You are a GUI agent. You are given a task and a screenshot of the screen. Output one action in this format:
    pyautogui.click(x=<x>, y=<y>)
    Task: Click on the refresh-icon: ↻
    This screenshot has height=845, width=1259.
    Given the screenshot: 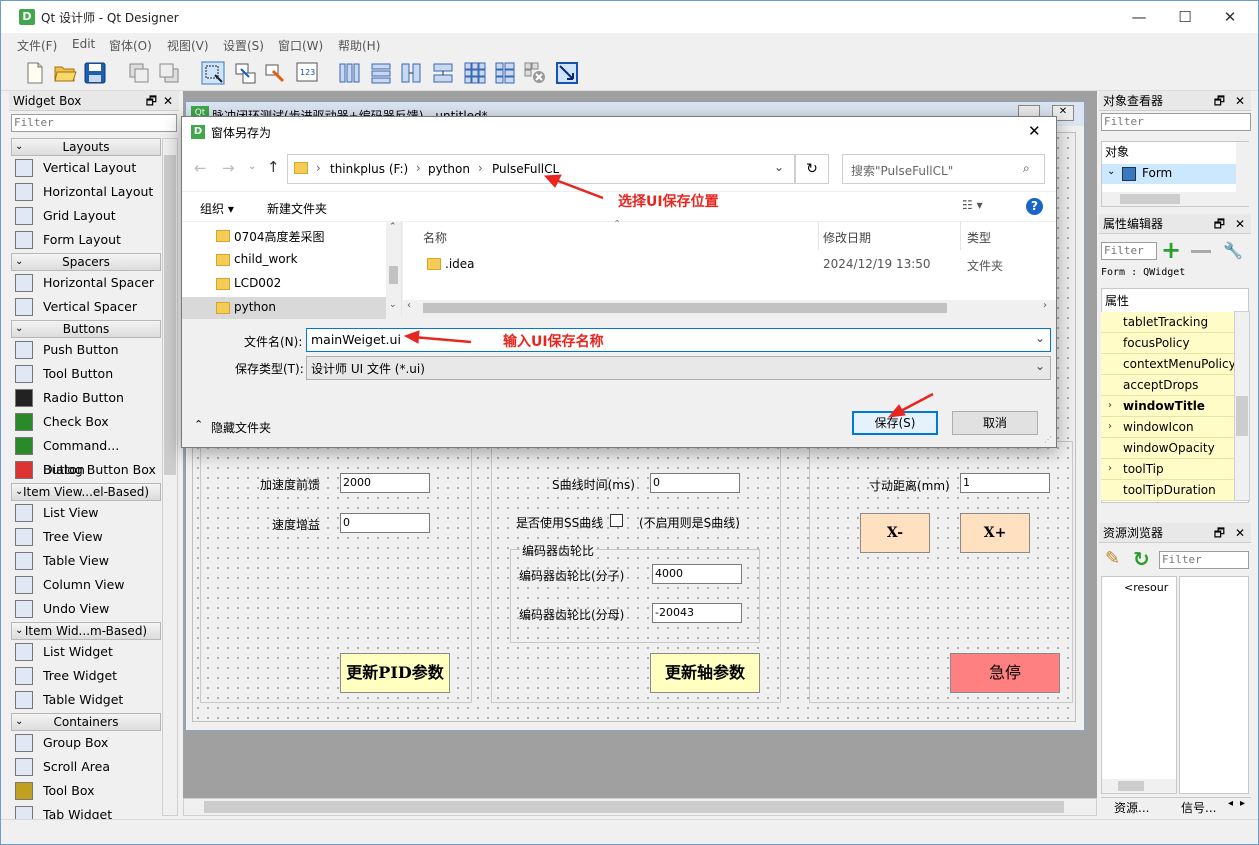 What is the action you would take?
    pyautogui.click(x=812, y=169)
    